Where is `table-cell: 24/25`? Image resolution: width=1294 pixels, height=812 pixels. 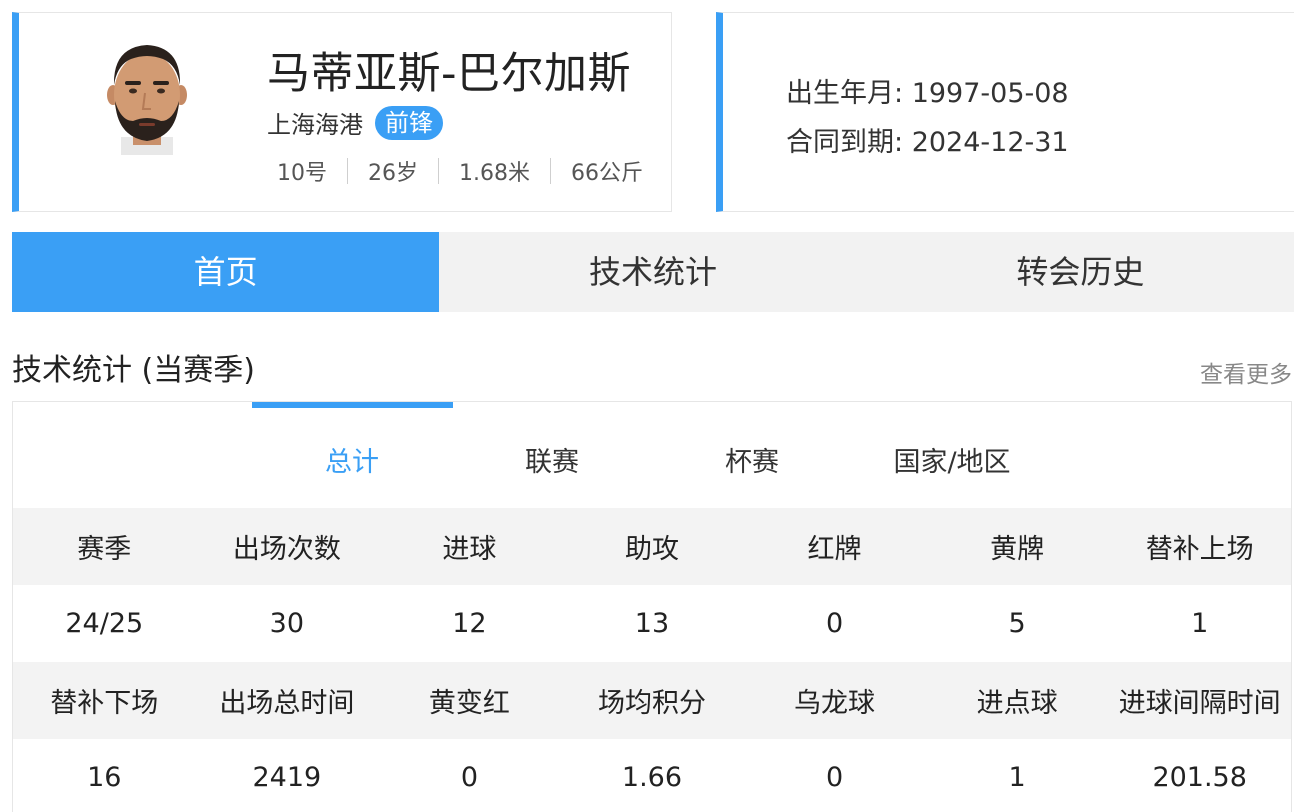 table-cell: 24/25 is located at coordinates (104, 623).